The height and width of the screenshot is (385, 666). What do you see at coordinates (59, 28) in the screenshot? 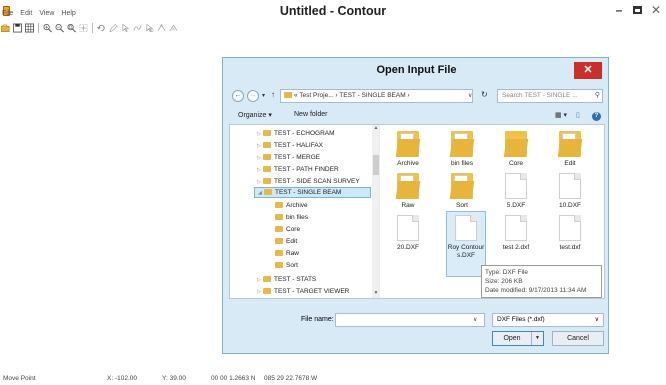
I see `zoom-out-button` at bounding box center [59, 28].